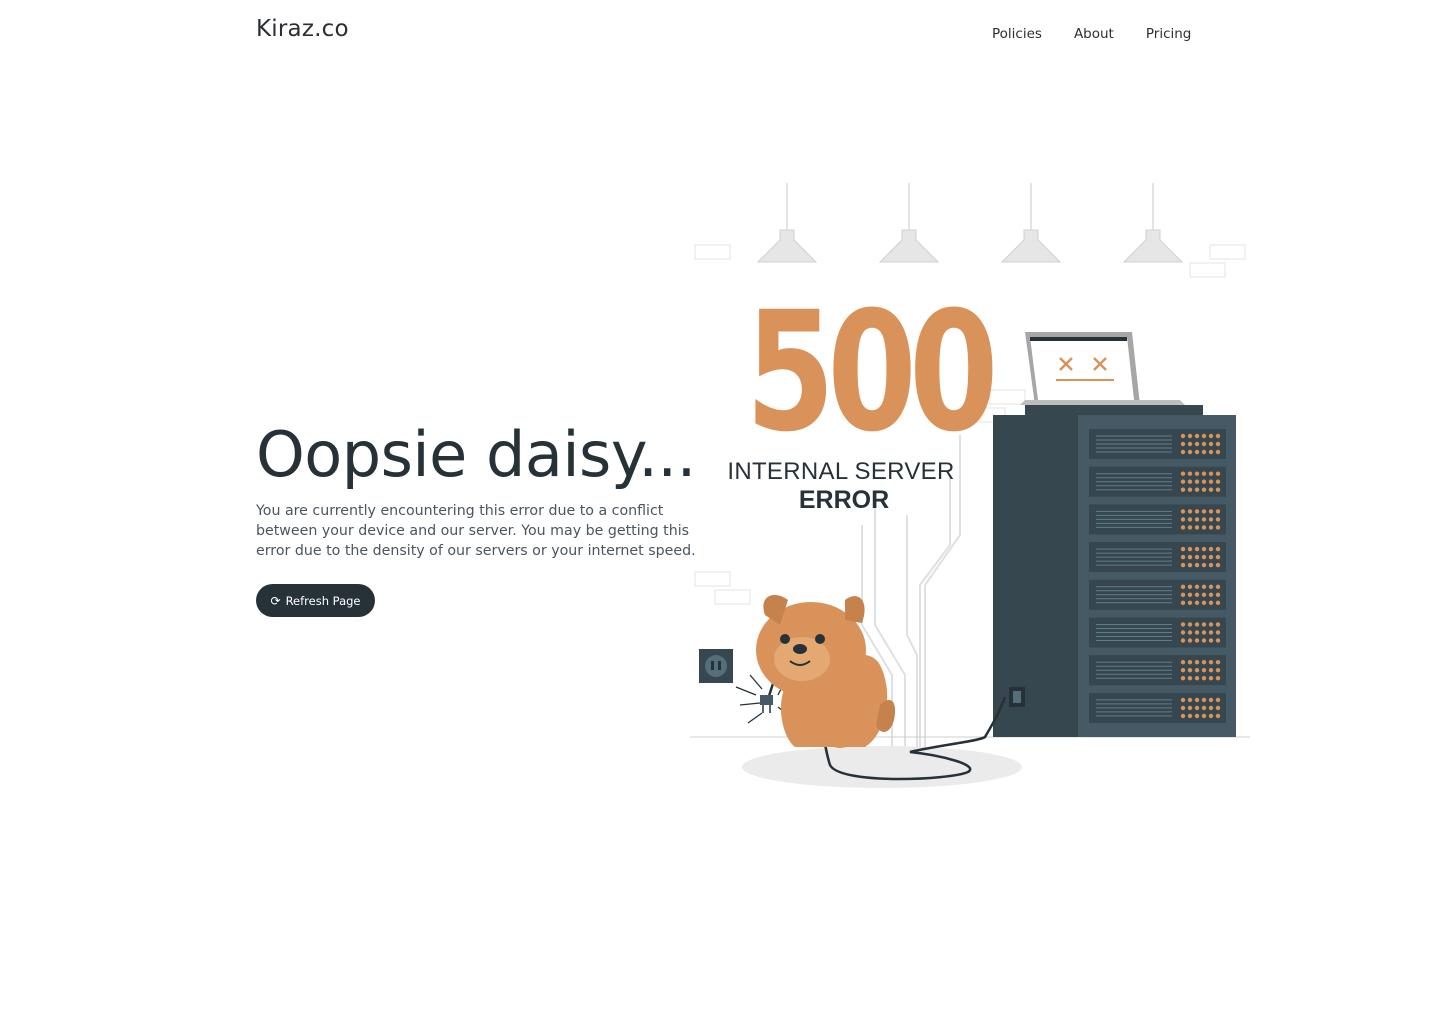  What do you see at coordinates (1169, 34) in the screenshot?
I see `nav-link-pricing: Pricing` at bounding box center [1169, 34].